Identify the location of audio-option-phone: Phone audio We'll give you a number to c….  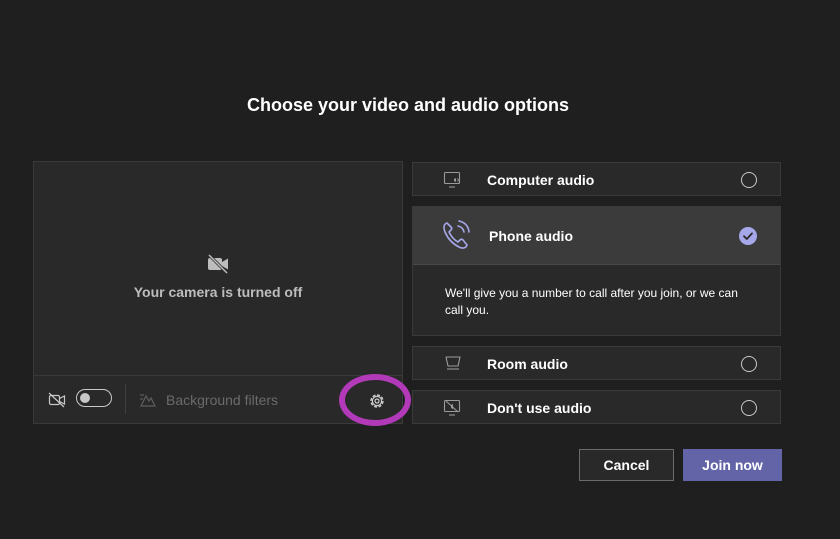
(596, 271).